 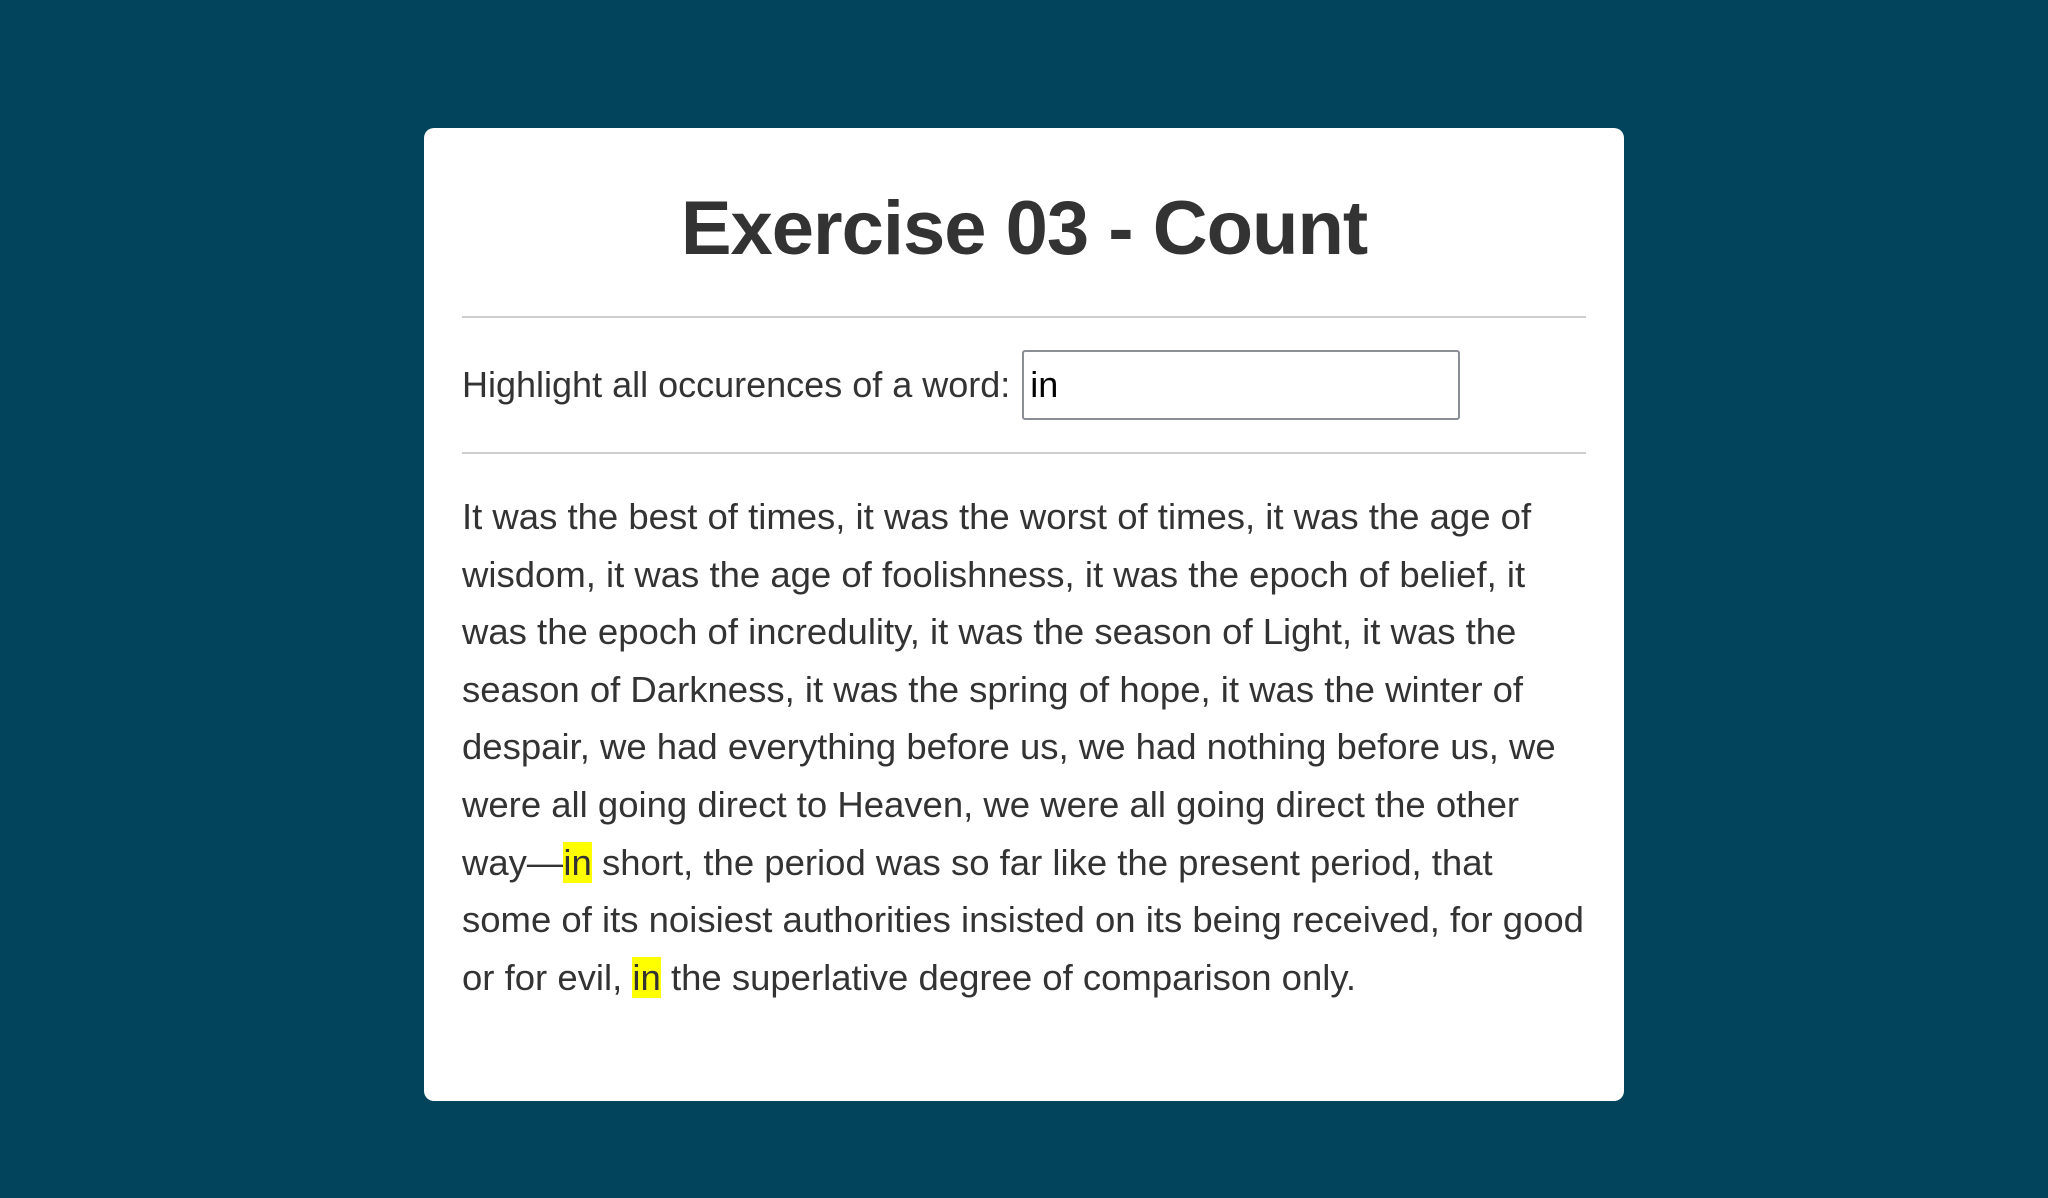 I want to click on search-row: Highlight all occurences of a word:, so click(x=1024, y=385).